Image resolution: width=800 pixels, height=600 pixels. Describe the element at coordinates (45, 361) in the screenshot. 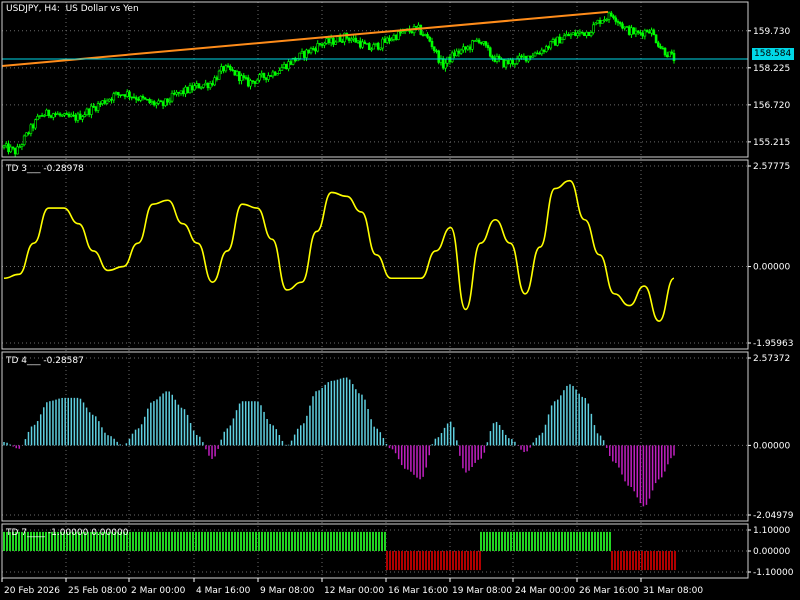

I see `td4-pane-title: TD 4___ -0.28587` at that location.